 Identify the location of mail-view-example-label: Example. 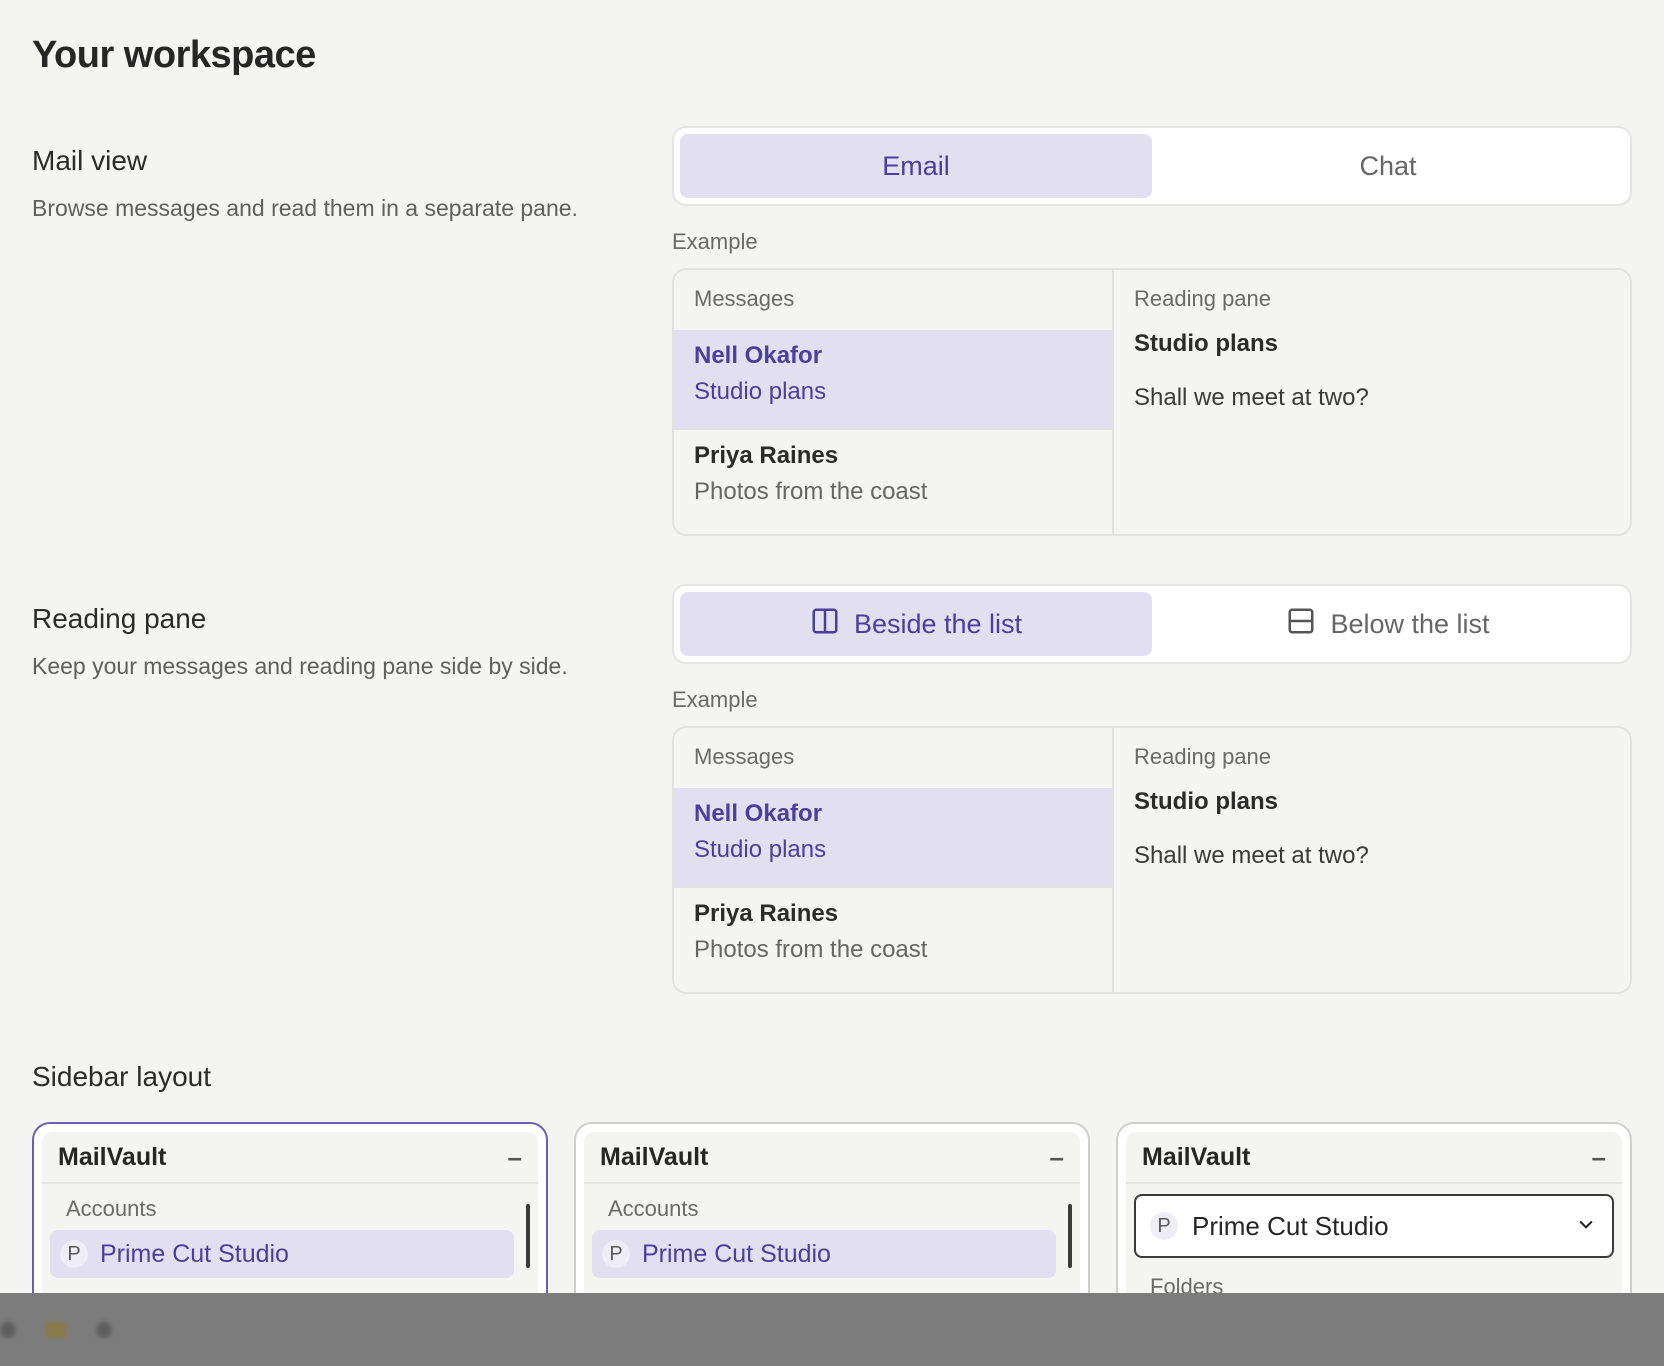
(715, 241).